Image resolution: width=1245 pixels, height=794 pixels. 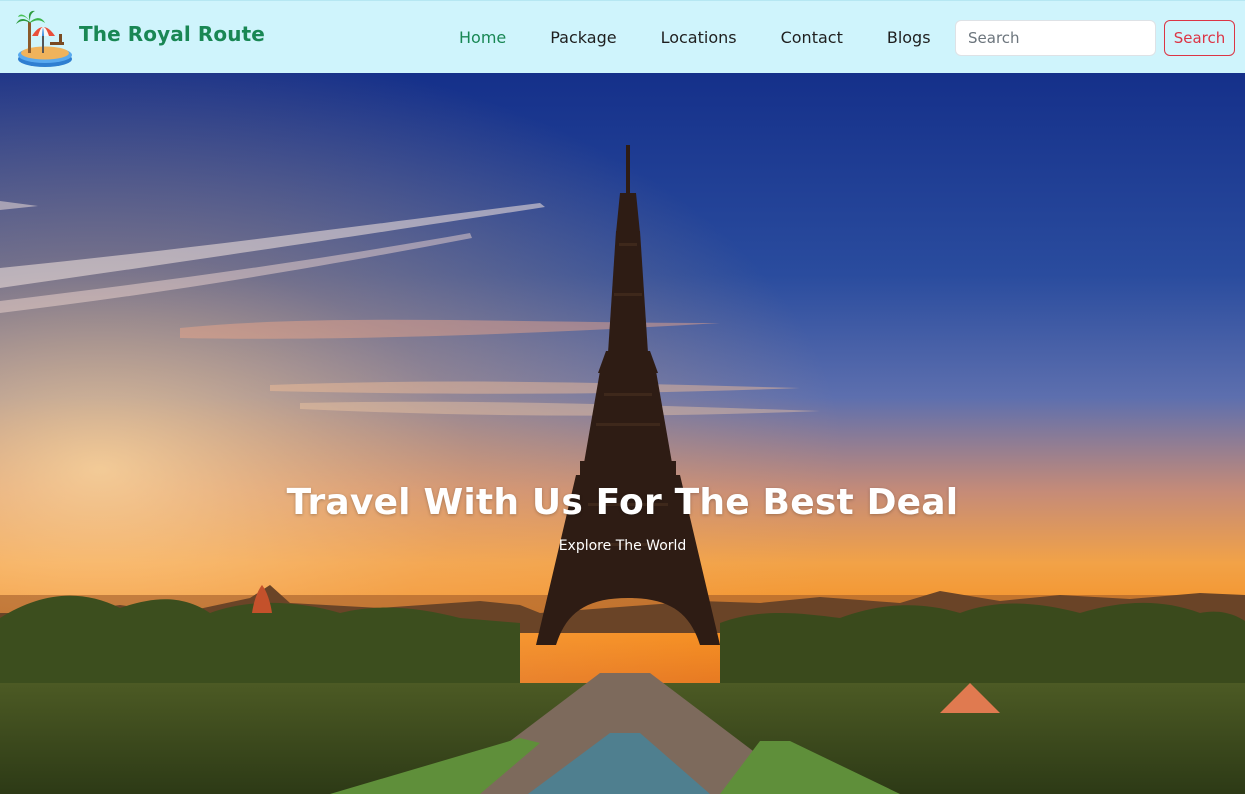 What do you see at coordinates (44, 38) in the screenshot?
I see `beach-island-icon` at bounding box center [44, 38].